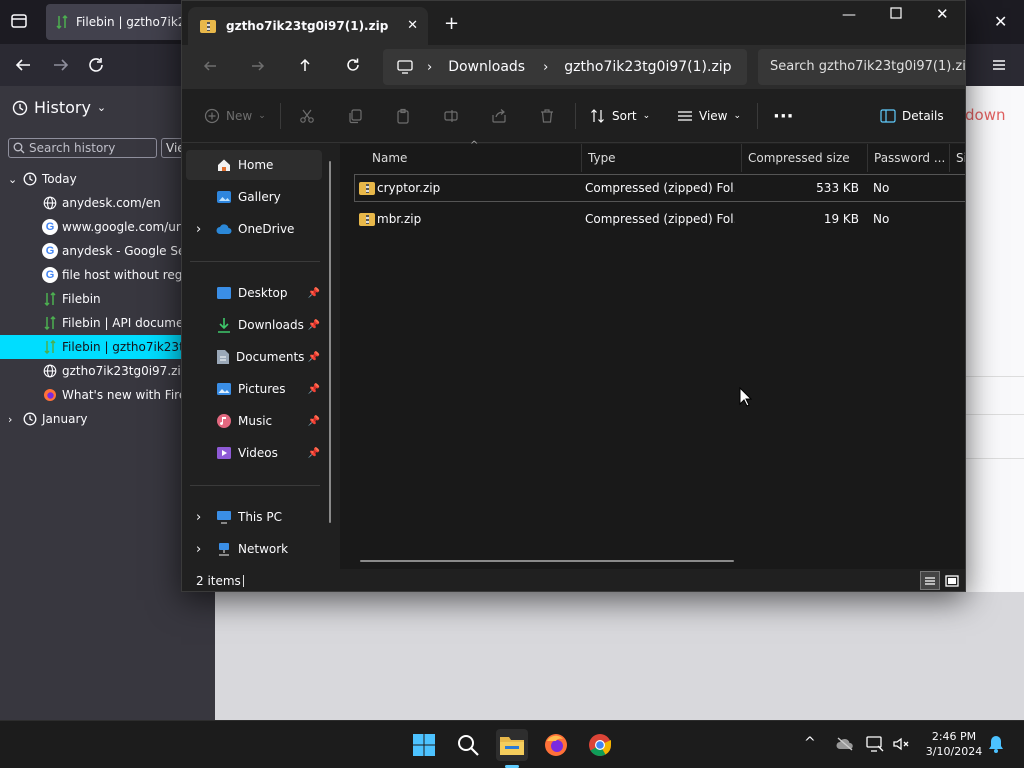 The width and height of the screenshot is (1024, 768). I want to click on column-header-size: Compressed size, so click(805, 158).